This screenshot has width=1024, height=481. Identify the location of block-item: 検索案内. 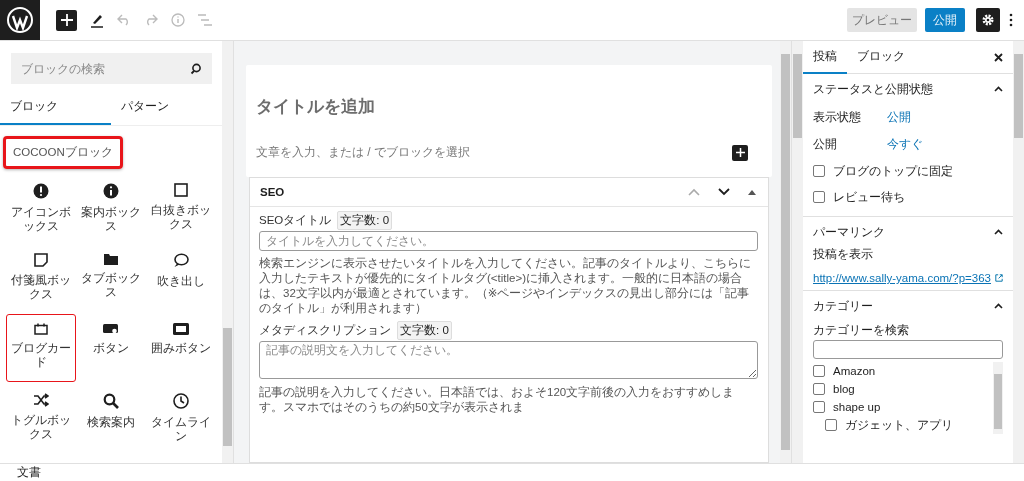
(111, 418).